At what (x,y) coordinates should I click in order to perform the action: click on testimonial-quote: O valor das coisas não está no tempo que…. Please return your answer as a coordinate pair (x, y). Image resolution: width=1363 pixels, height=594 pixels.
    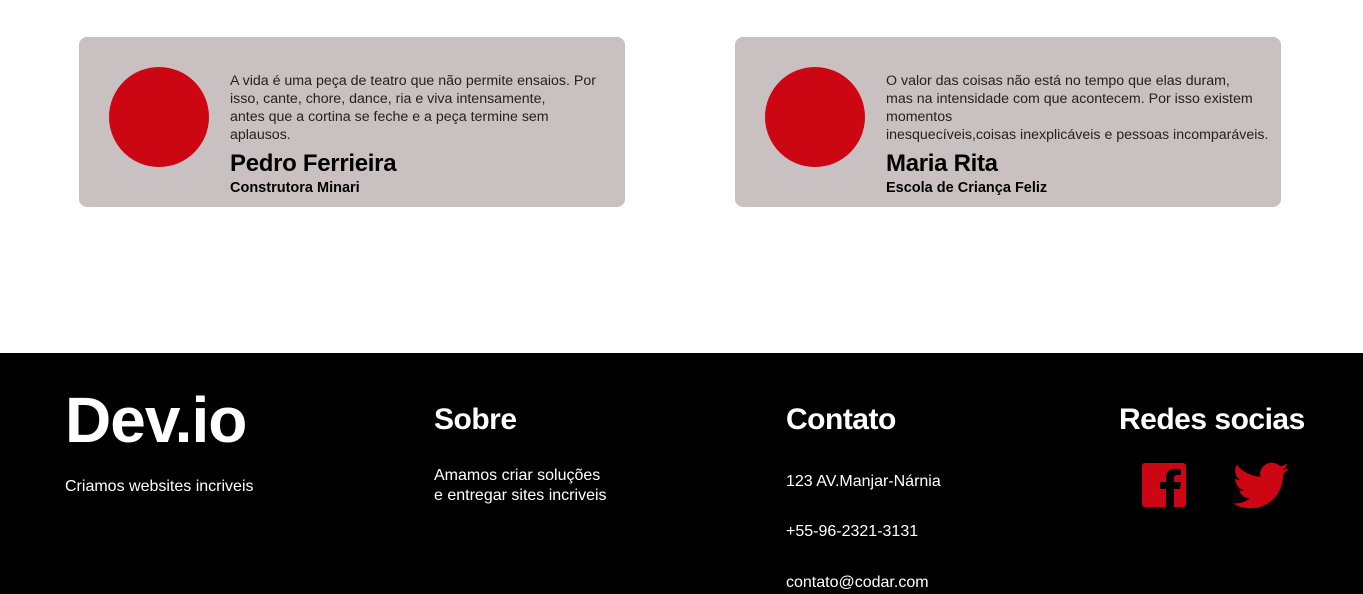
    Looking at the image, I should click on (1083, 108).